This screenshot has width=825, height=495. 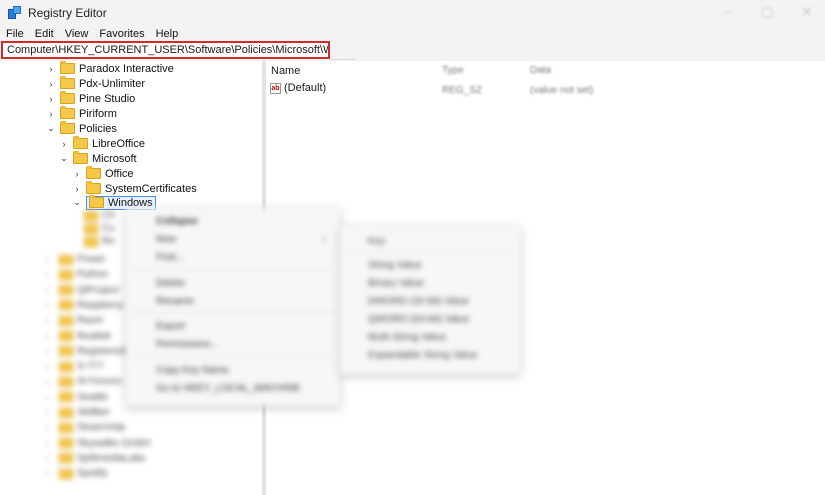 What do you see at coordinates (275, 88) in the screenshot?
I see `string-value-icon: ab` at bounding box center [275, 88].